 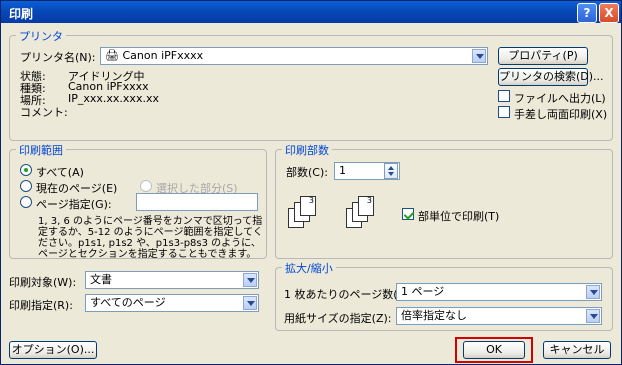 I want to click on range-help-line: 定するか、5-12 のようにページ範囲を指定してく, so click(x=150, y=232).